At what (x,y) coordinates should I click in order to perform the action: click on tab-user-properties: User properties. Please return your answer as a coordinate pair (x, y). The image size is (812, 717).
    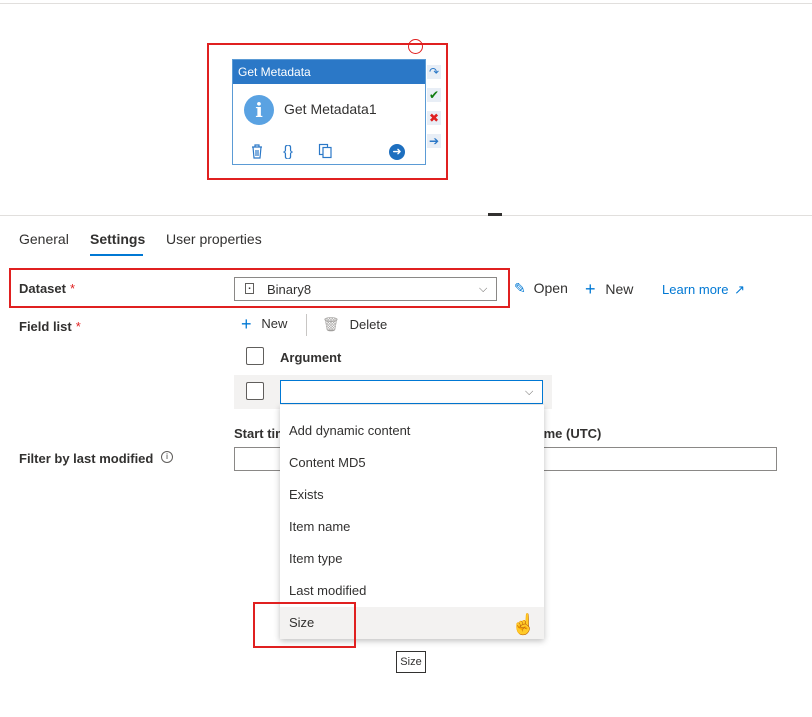
    Looking at the image, I should click on (214, 239).